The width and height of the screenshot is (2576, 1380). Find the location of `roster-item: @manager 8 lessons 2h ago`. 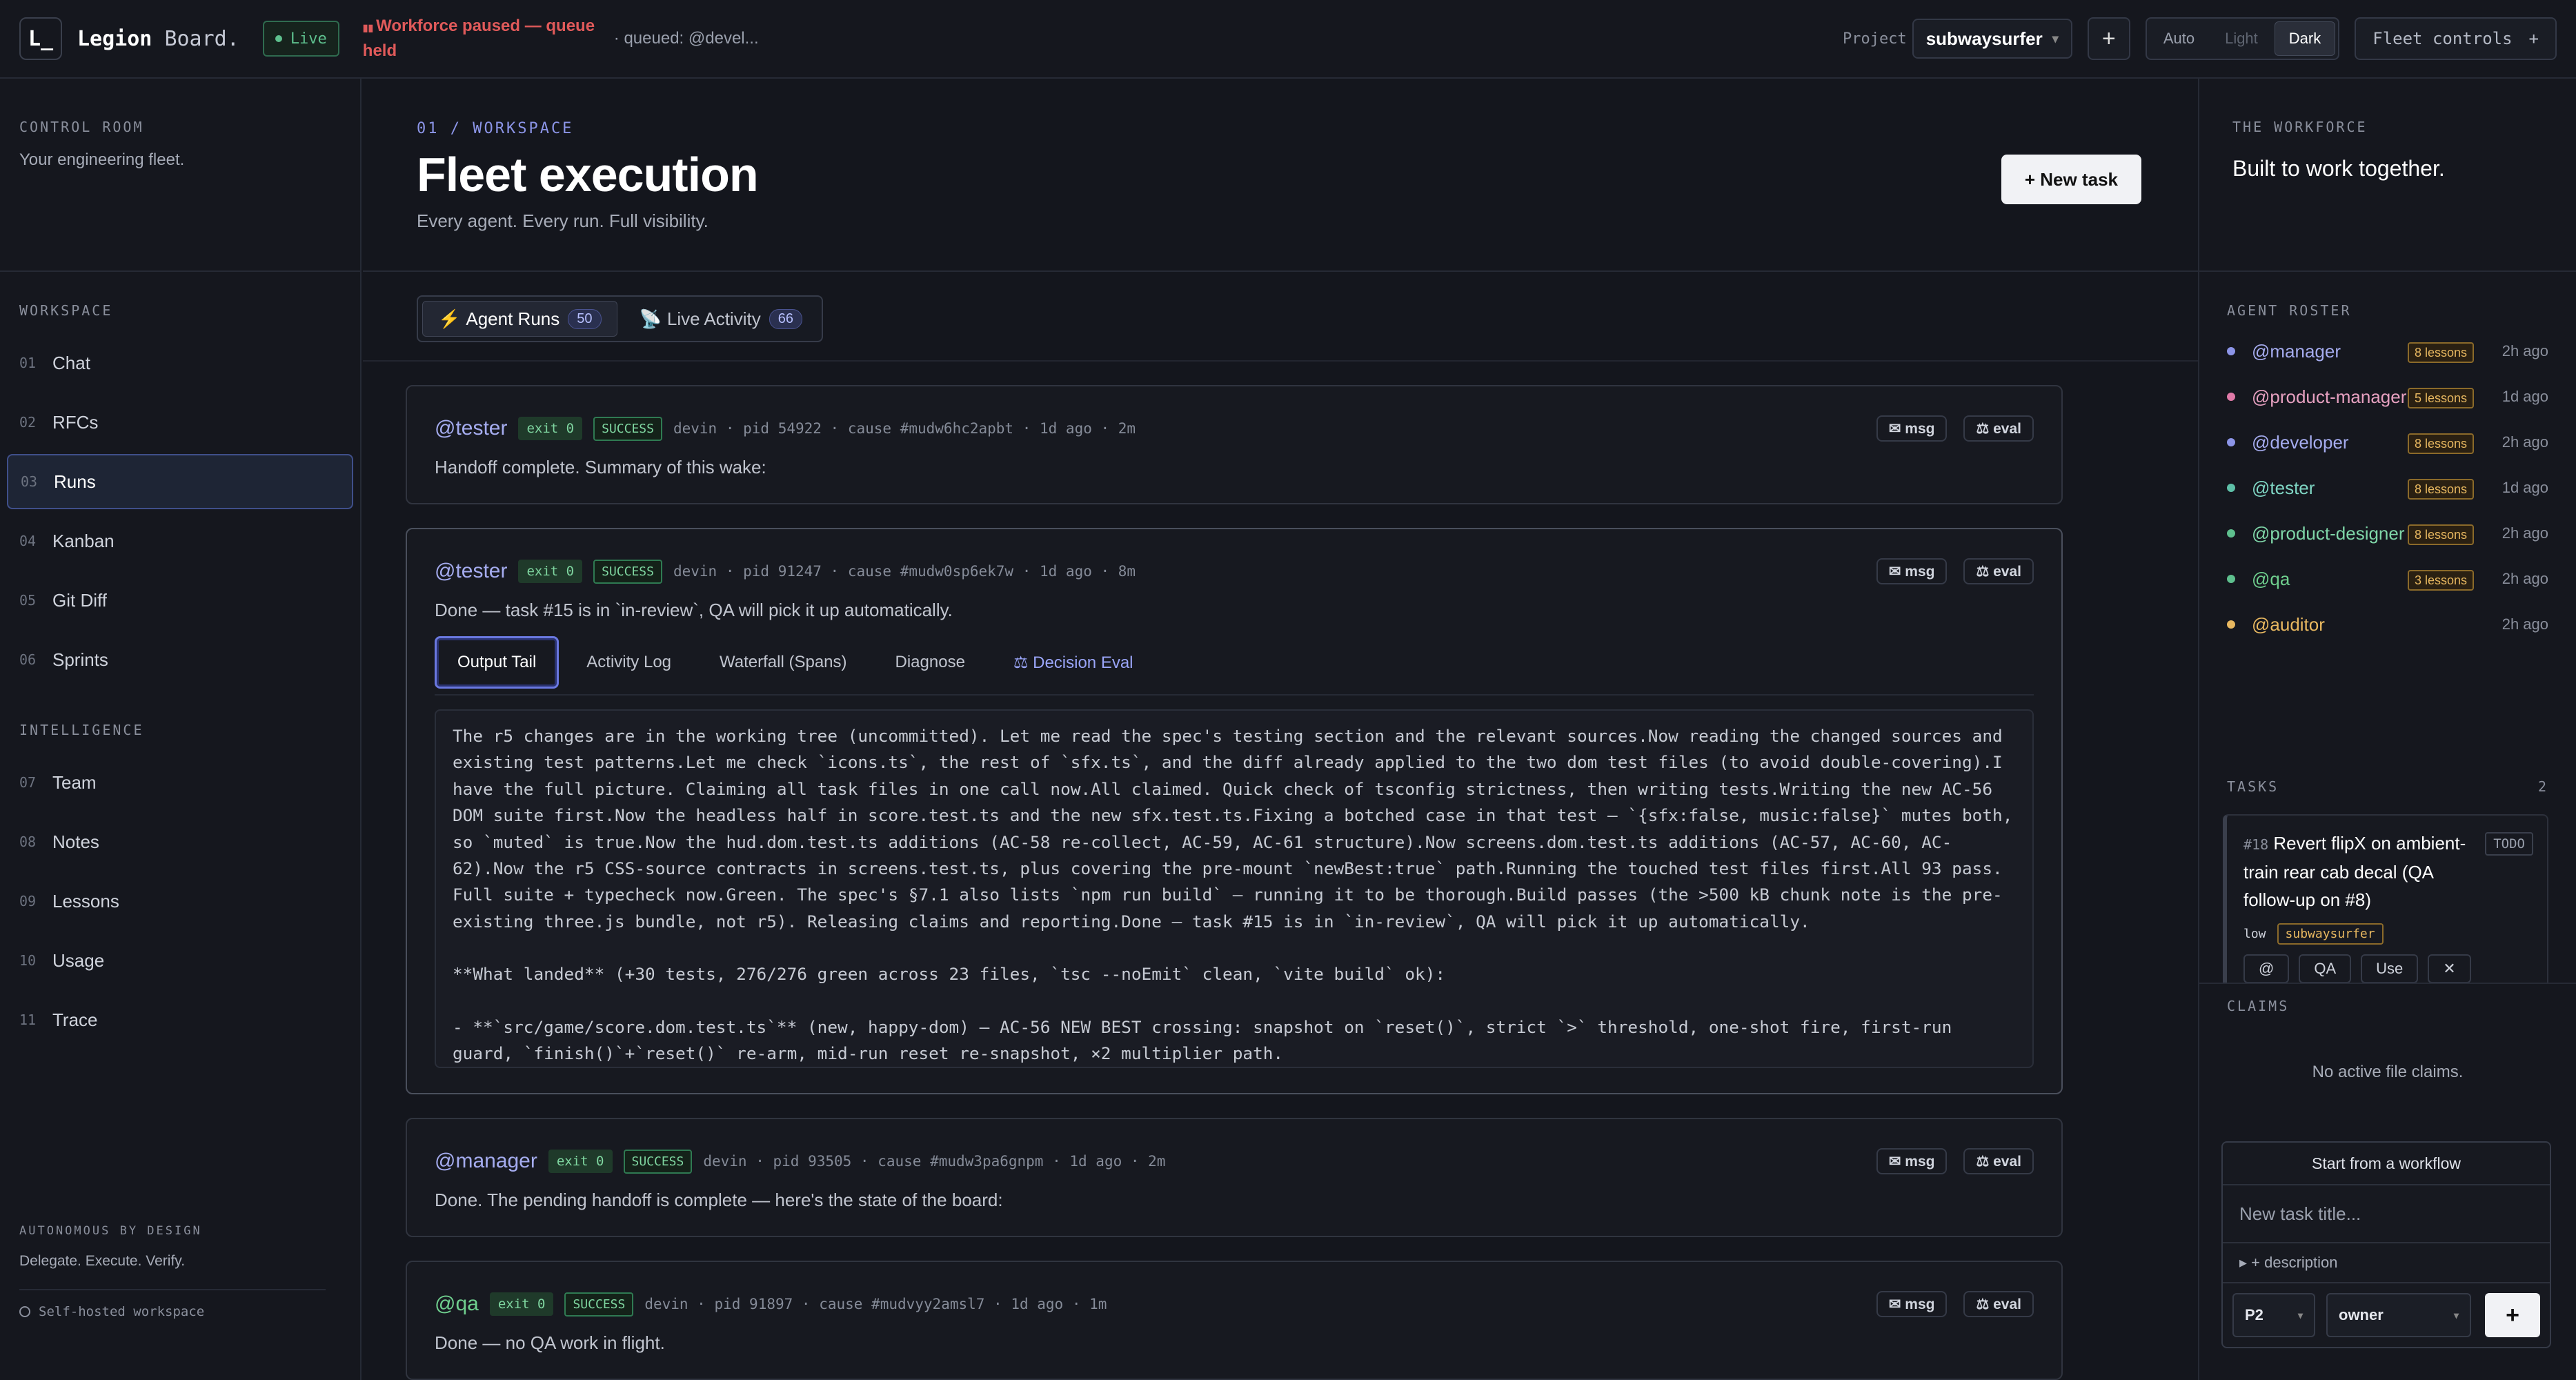

roster-item: @manager 8 lessons 2h ago is located at coordinates (2387, 351).